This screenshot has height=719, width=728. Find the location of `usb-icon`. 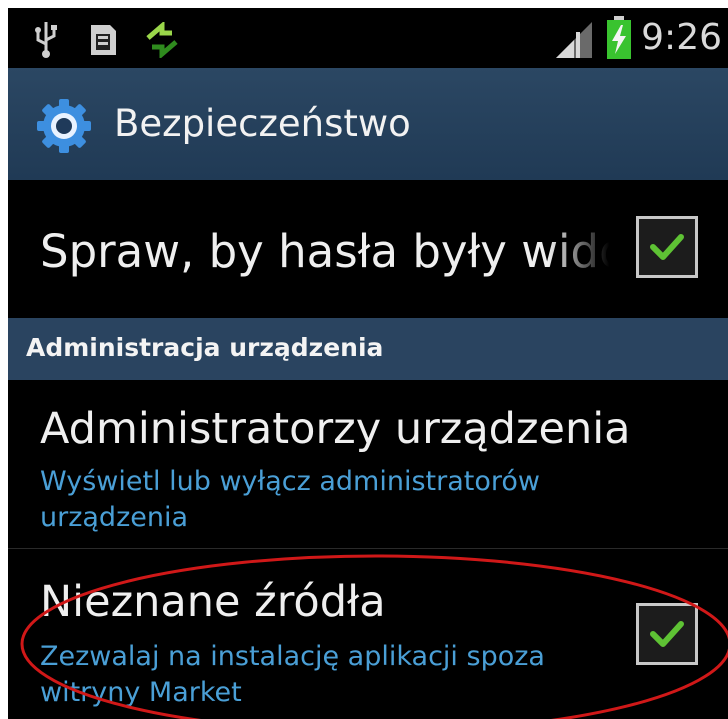

usb-icon is located at coordinates (46, 40).